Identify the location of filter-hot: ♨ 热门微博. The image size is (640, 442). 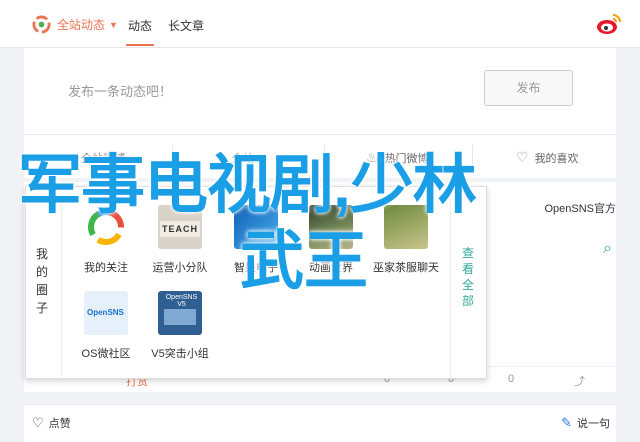
(397, 157).